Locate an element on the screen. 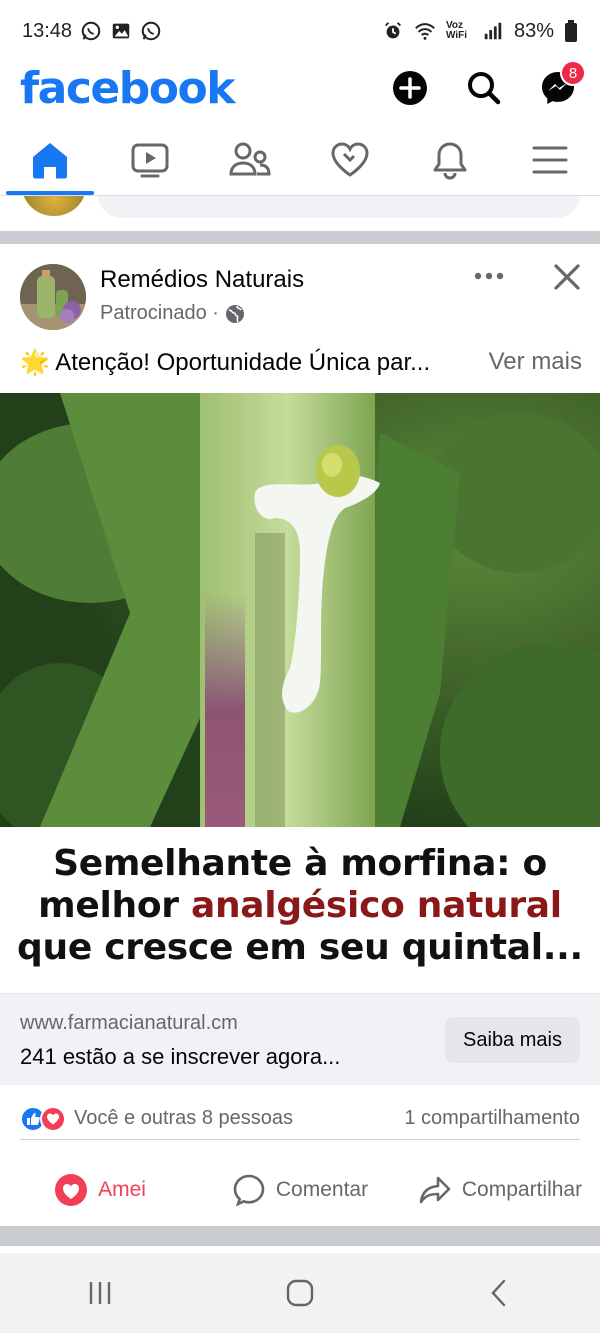 Image resolution: width=600 pixels, height=1333 pixels. app-header: facebook 8 is located at coordinates (300, 87).